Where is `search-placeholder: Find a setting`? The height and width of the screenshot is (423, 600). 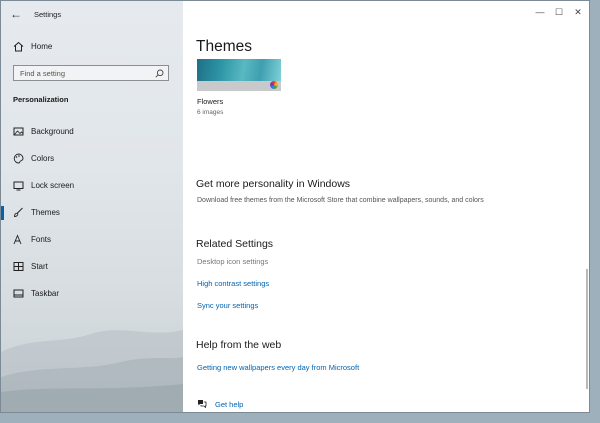 search-placeholder: Find a setting is located at coordinates (43, 73).